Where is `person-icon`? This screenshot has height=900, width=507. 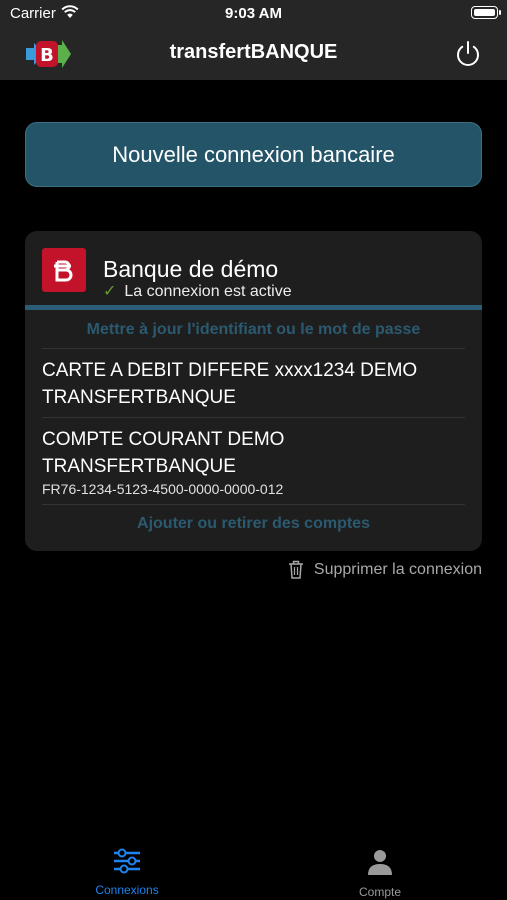 person-icon is located at coordinates (380, 862).